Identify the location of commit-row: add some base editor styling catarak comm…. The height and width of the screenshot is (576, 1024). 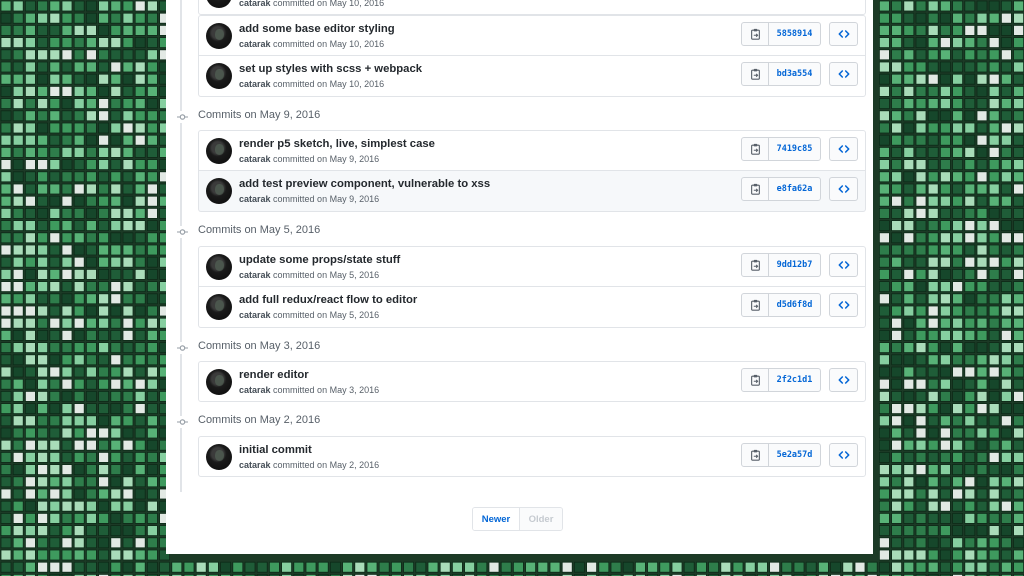
(532, 35).